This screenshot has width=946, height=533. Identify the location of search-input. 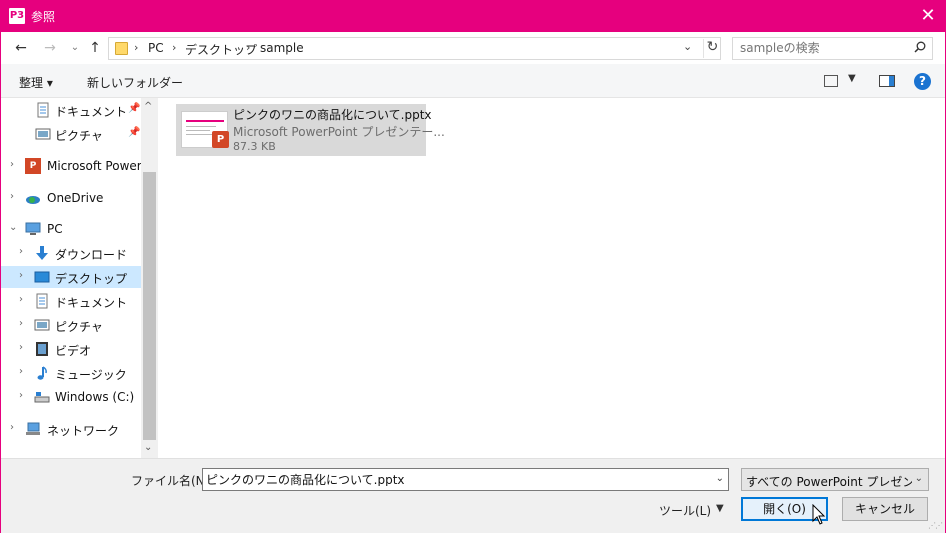
(822, 48).